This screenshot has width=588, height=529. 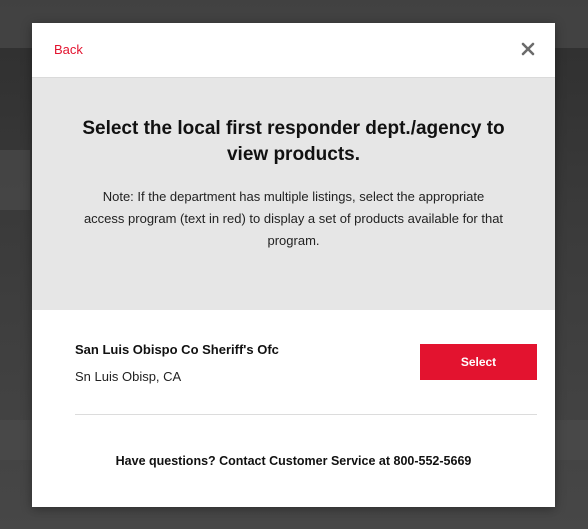 What do you see at coordinates (15, 180) in the screenshot?
I see `backdrop-left-band` at bounding box center [15, 180].